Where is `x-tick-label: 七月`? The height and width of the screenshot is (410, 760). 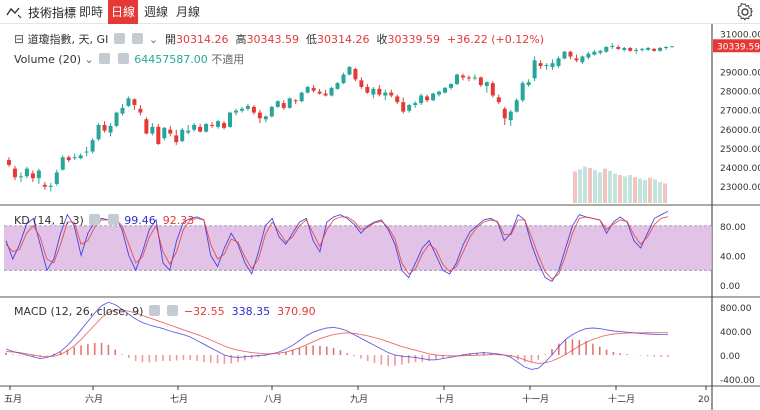 x-tick-label: 七月 is located at coordinates (179, 399).